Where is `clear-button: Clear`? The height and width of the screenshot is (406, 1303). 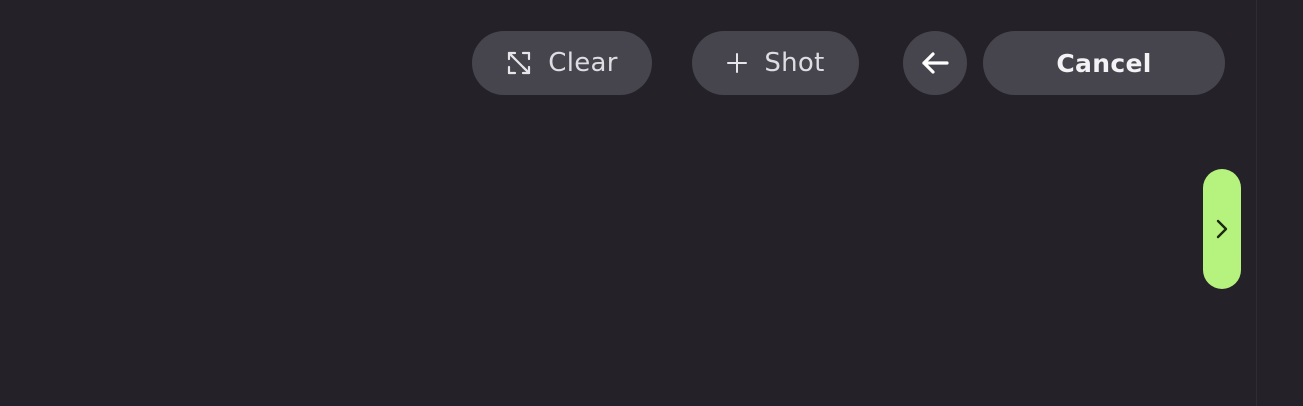
clear-button: Clear is located at coordinates (562, 63).